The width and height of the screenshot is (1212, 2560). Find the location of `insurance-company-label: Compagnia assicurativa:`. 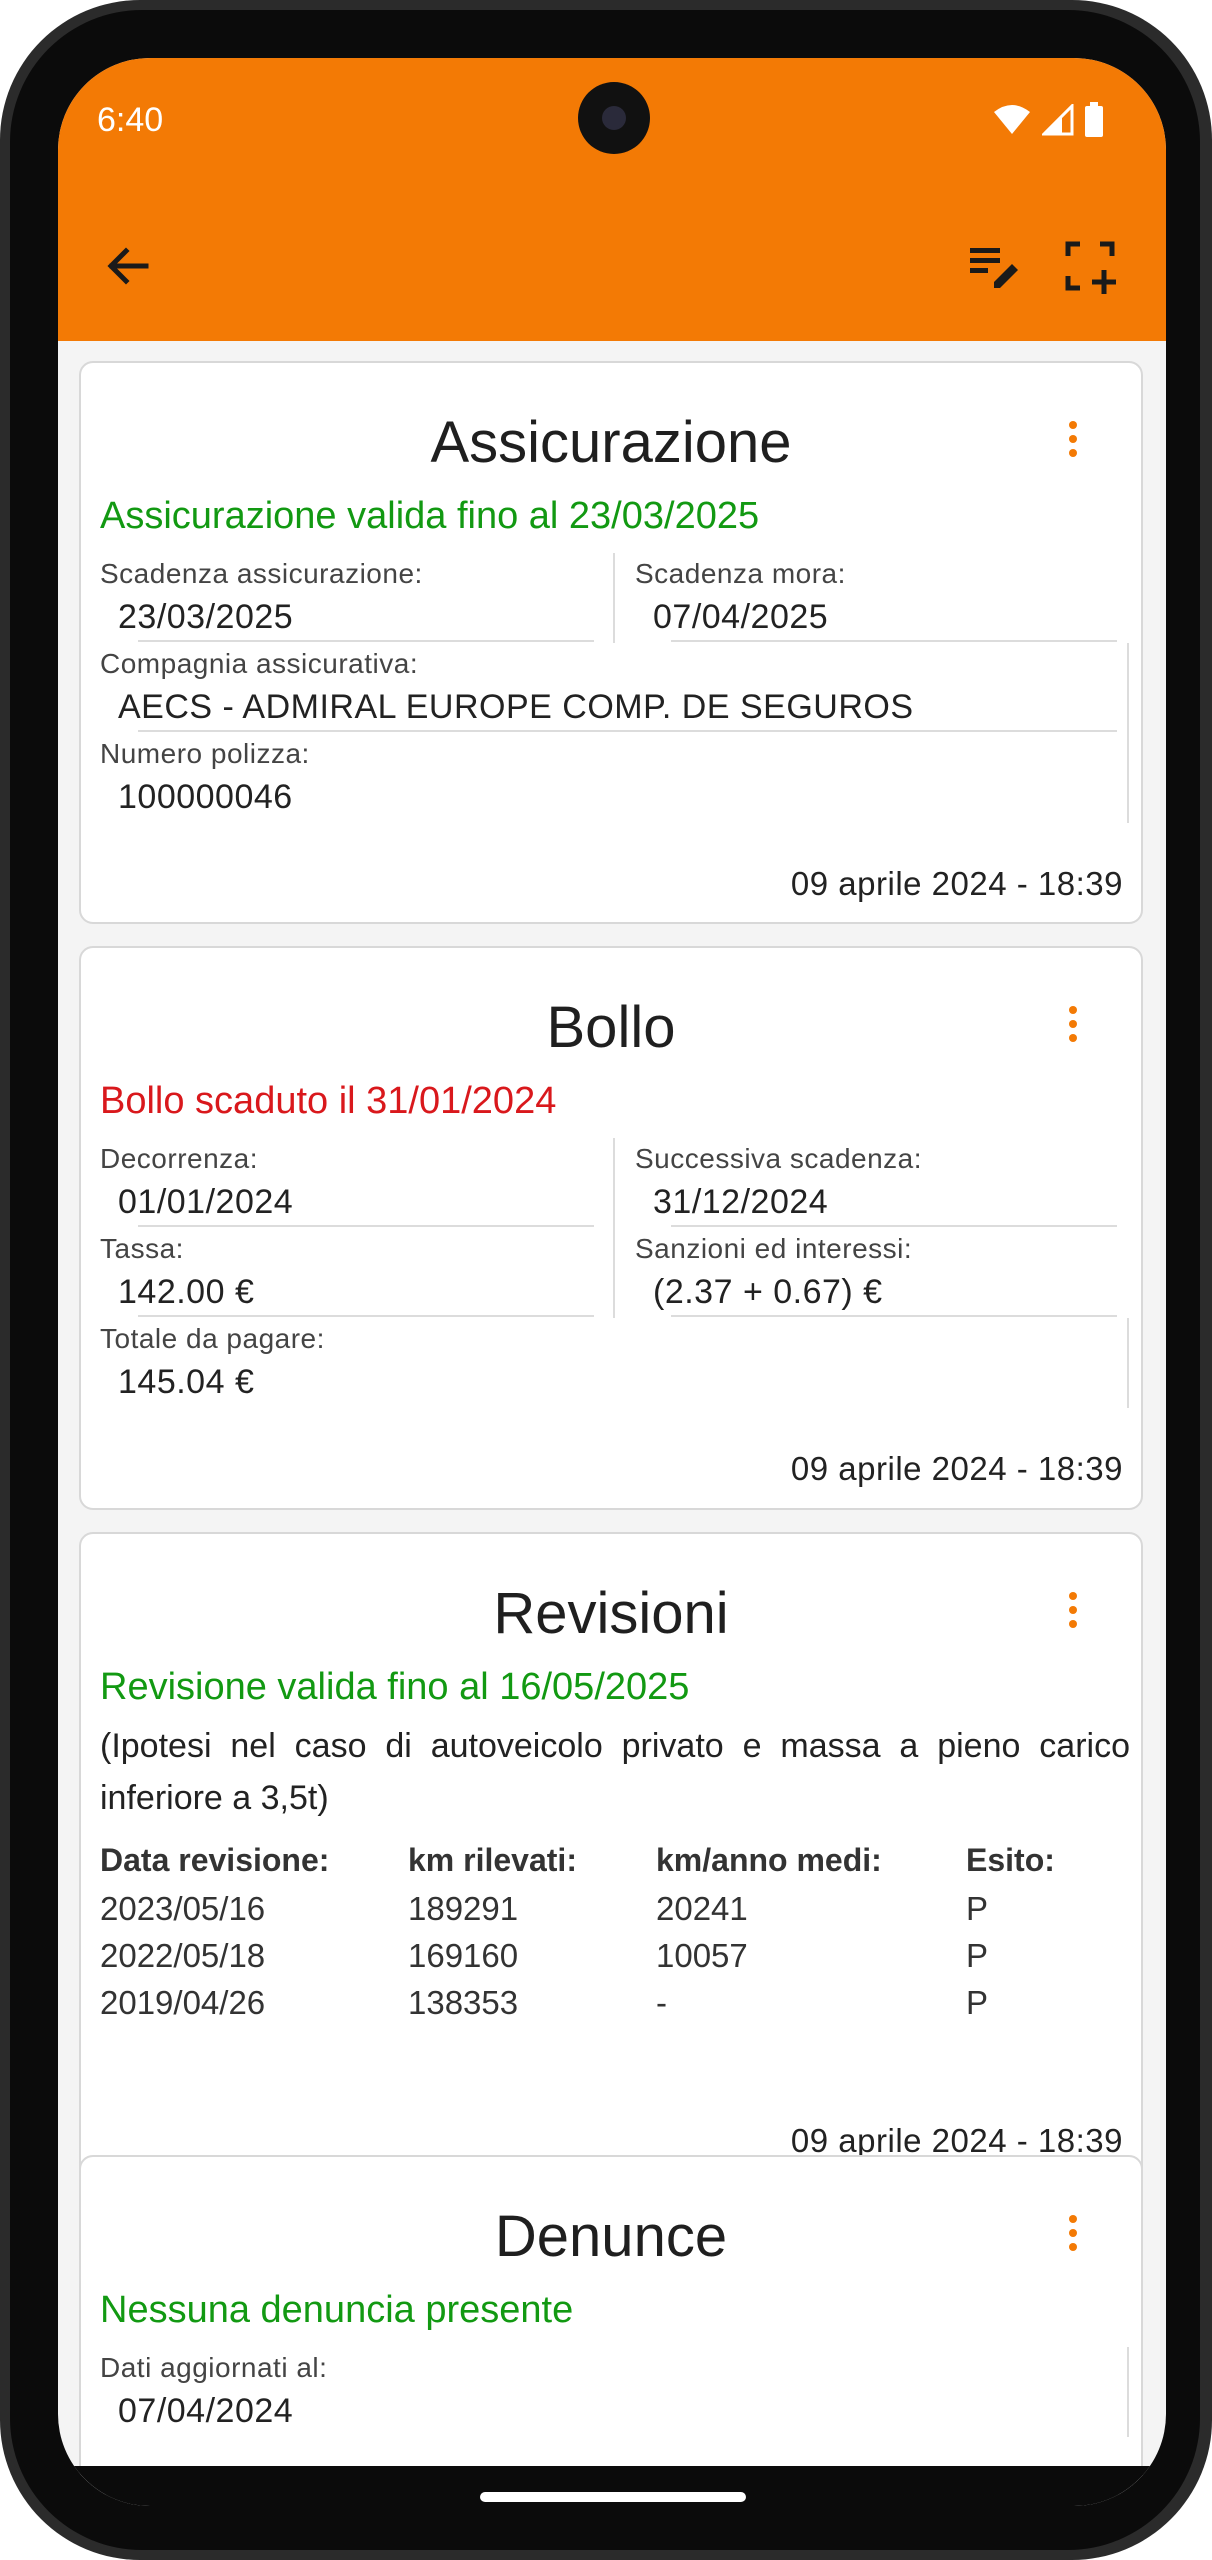

insurance-company-label: Compagnia assicurativa: is located at coordinates (259, 663).